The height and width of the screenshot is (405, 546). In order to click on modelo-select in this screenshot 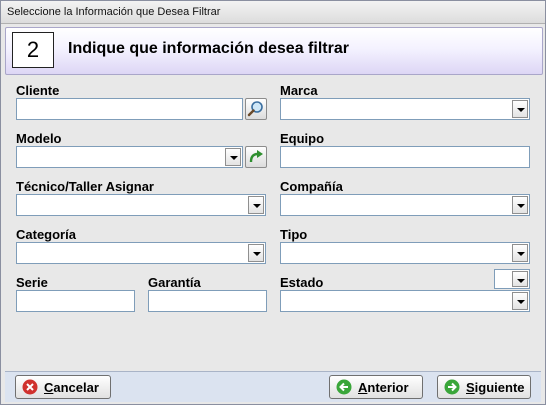, I will do `click(129, 157)`.